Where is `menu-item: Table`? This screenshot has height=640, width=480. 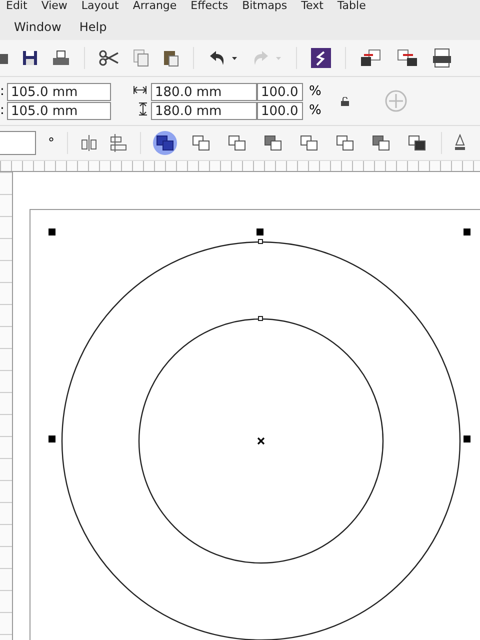 menu-item: Table is located at coordinates (351, 6).